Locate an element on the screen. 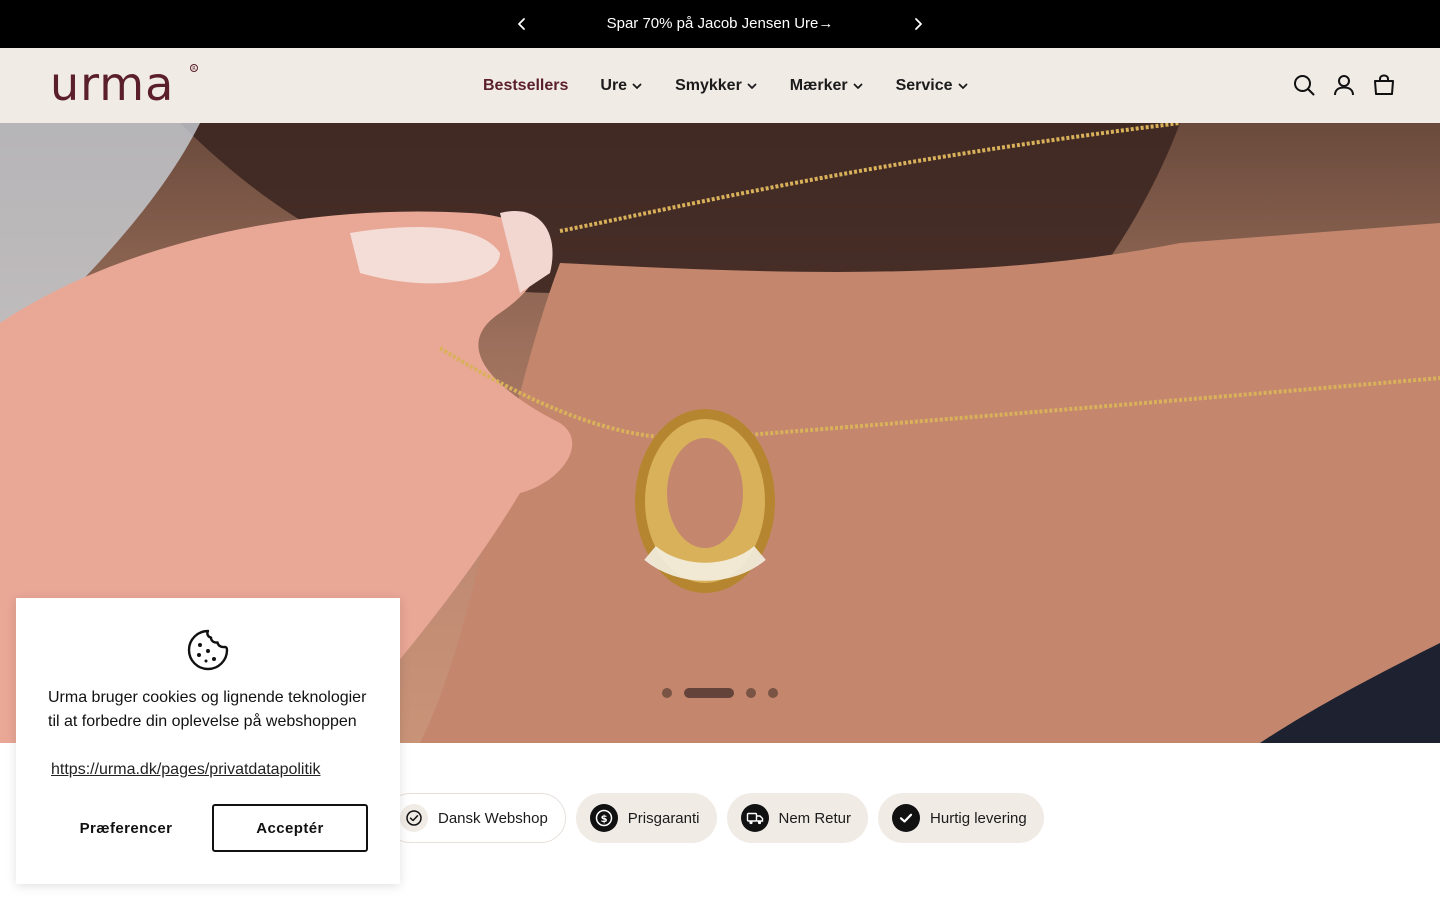  privacy-policy-link: https://urma.dk/pages/privatdatapolitik is located at coordinates (185, 770).